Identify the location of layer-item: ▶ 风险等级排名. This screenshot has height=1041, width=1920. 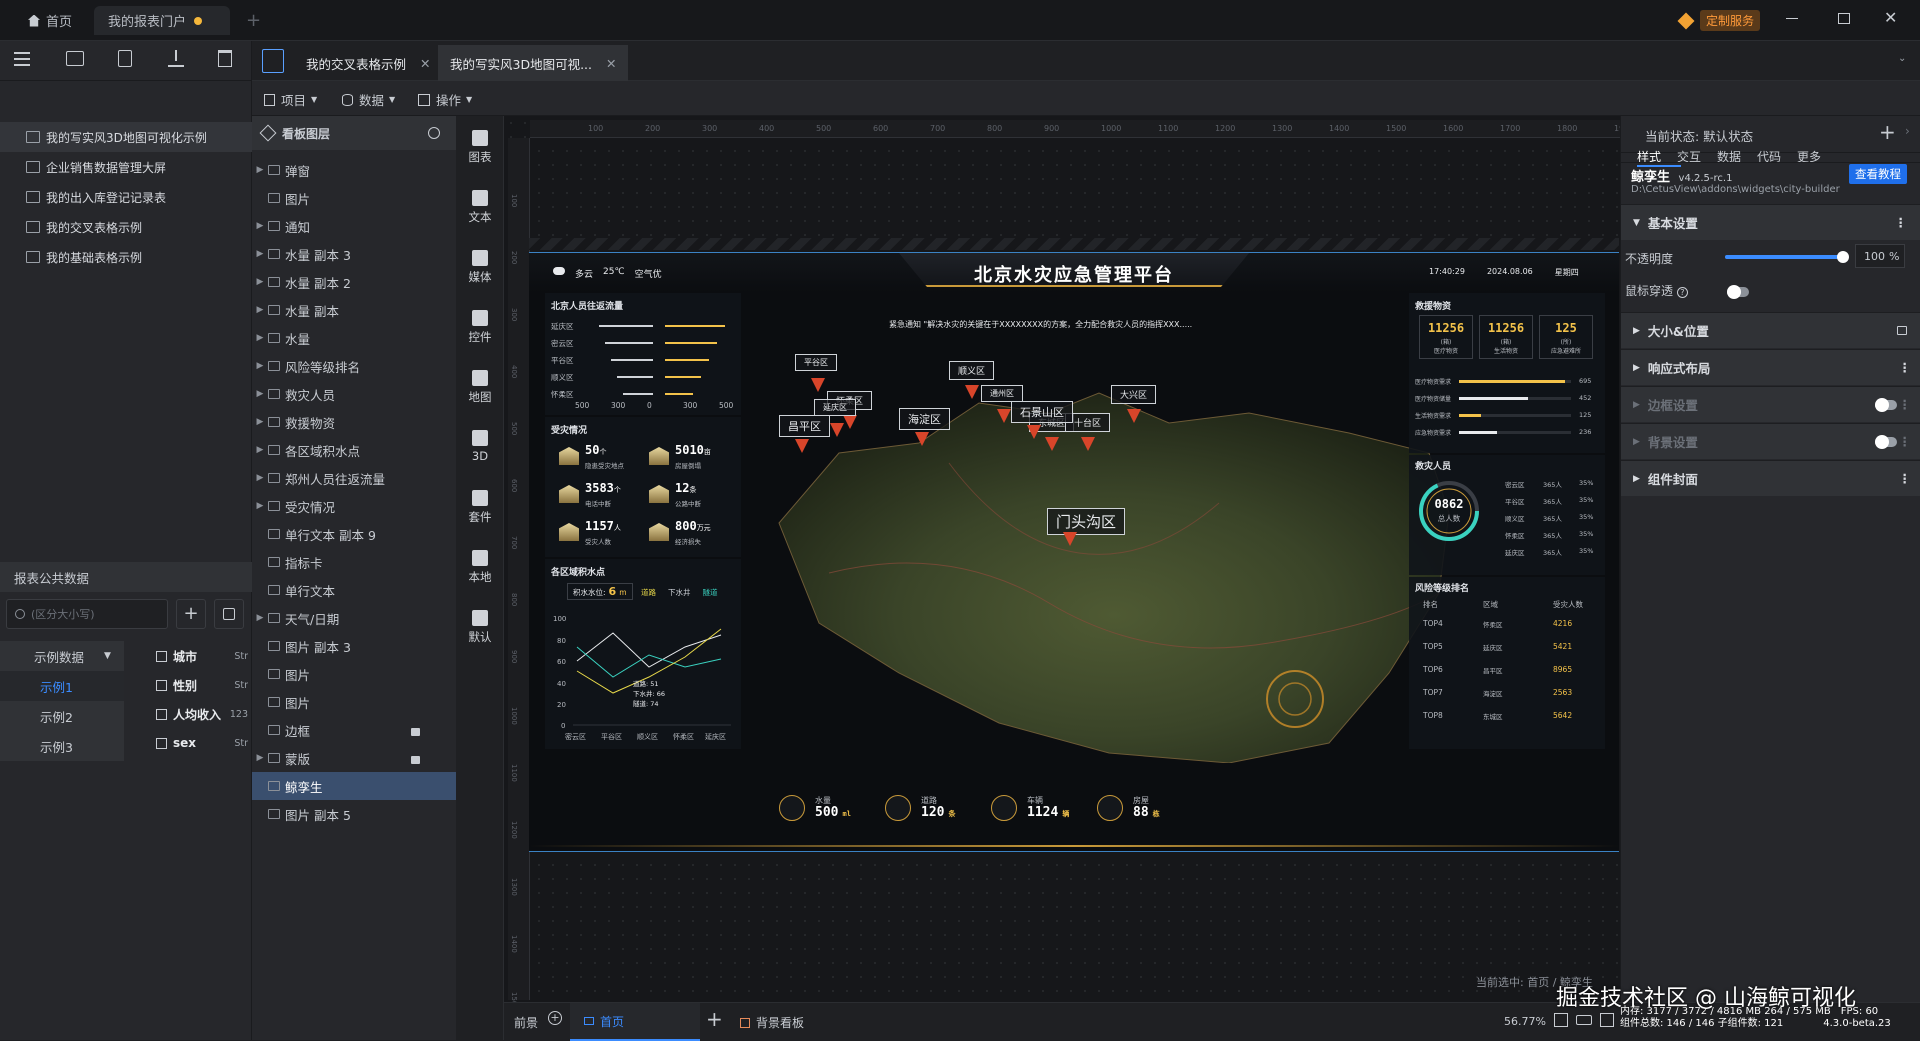
(354, 366).